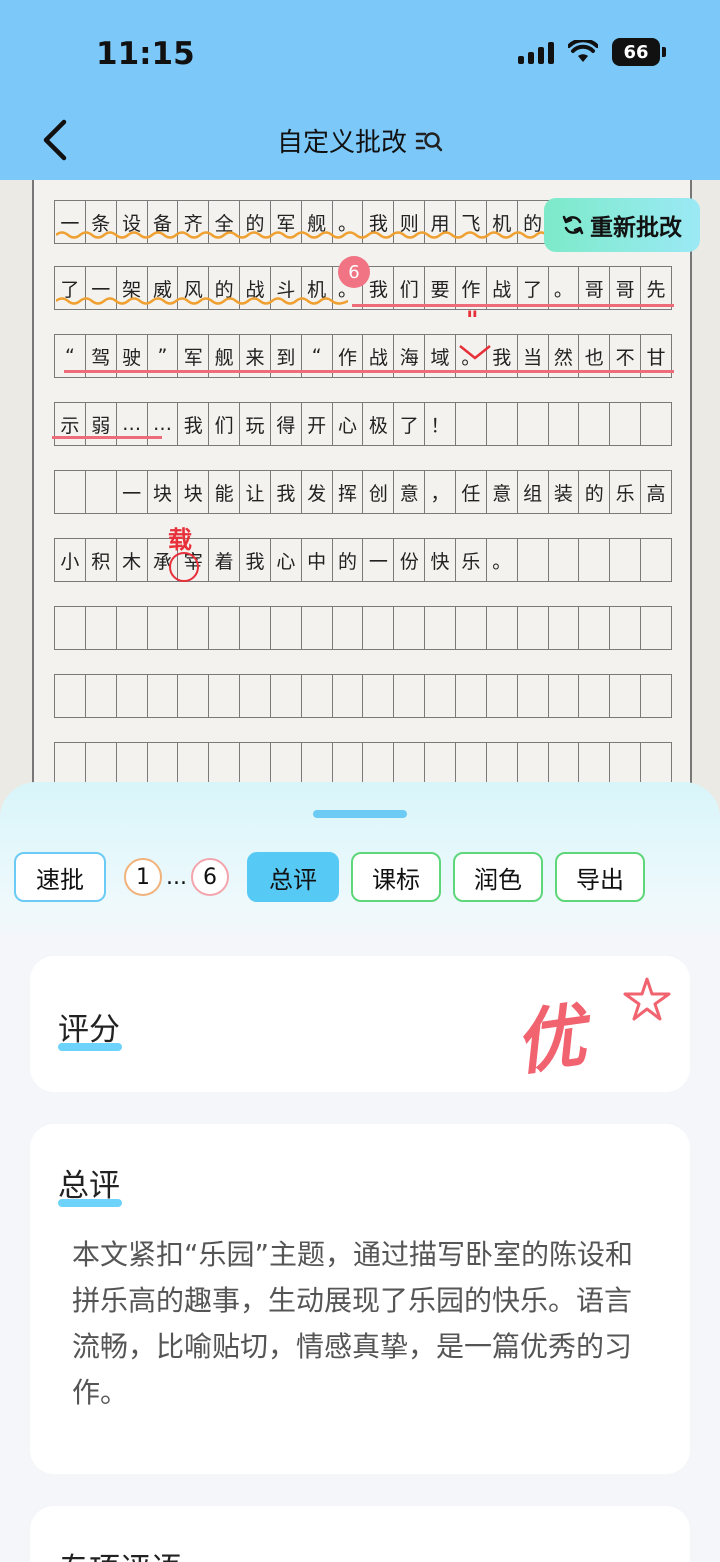 This screenshot has width=720, height=1562. I want to click on essay-grid-row: 小积木承宰着我心中的一份快乐。, so click(363, 560).